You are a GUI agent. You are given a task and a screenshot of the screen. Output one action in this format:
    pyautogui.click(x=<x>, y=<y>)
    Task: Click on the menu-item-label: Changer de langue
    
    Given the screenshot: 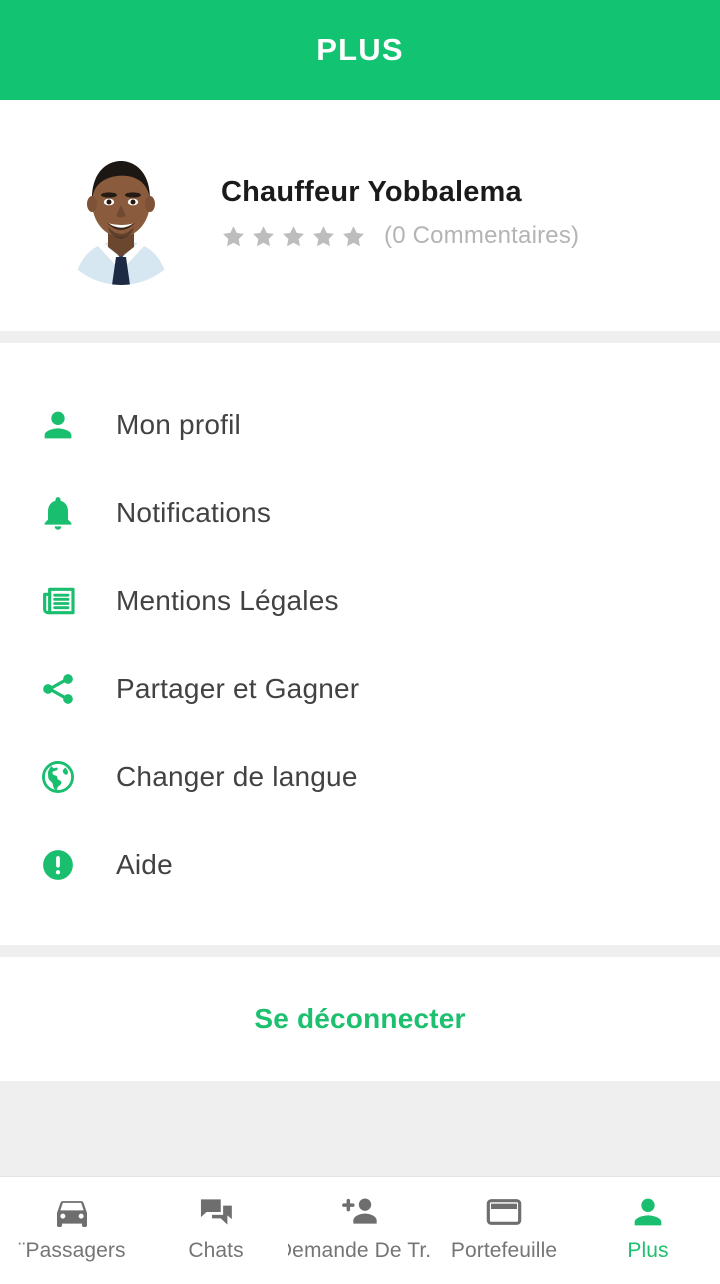 What is the action you would take?
    pyautogui.click(x=237, y=776)
    